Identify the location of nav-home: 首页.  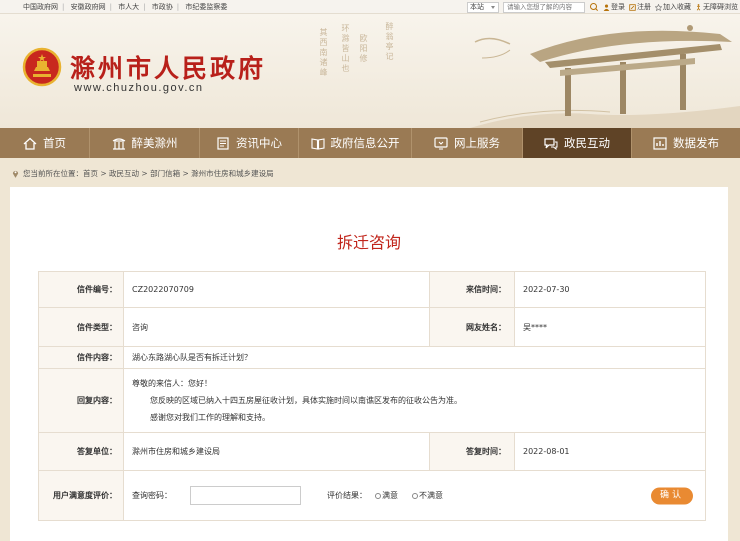
(45, 143).